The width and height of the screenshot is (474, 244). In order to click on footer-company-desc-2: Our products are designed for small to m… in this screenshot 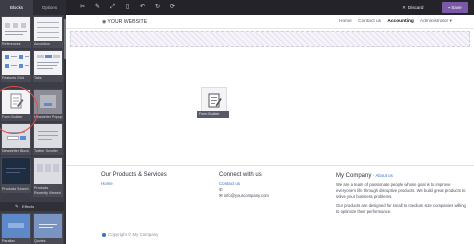, I will do `click(401, 208)`.